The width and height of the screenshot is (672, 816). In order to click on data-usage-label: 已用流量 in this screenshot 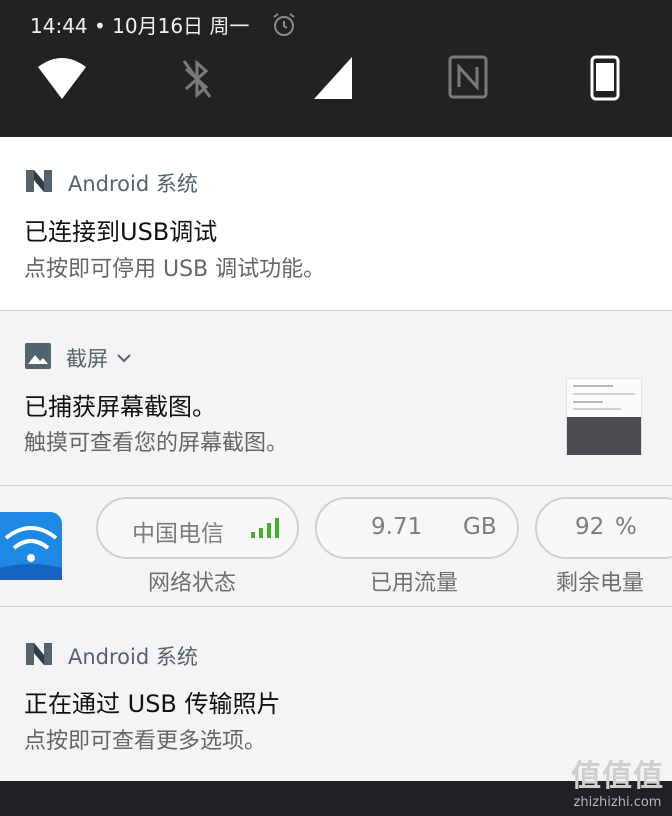, I will do `click(414, 583)`.